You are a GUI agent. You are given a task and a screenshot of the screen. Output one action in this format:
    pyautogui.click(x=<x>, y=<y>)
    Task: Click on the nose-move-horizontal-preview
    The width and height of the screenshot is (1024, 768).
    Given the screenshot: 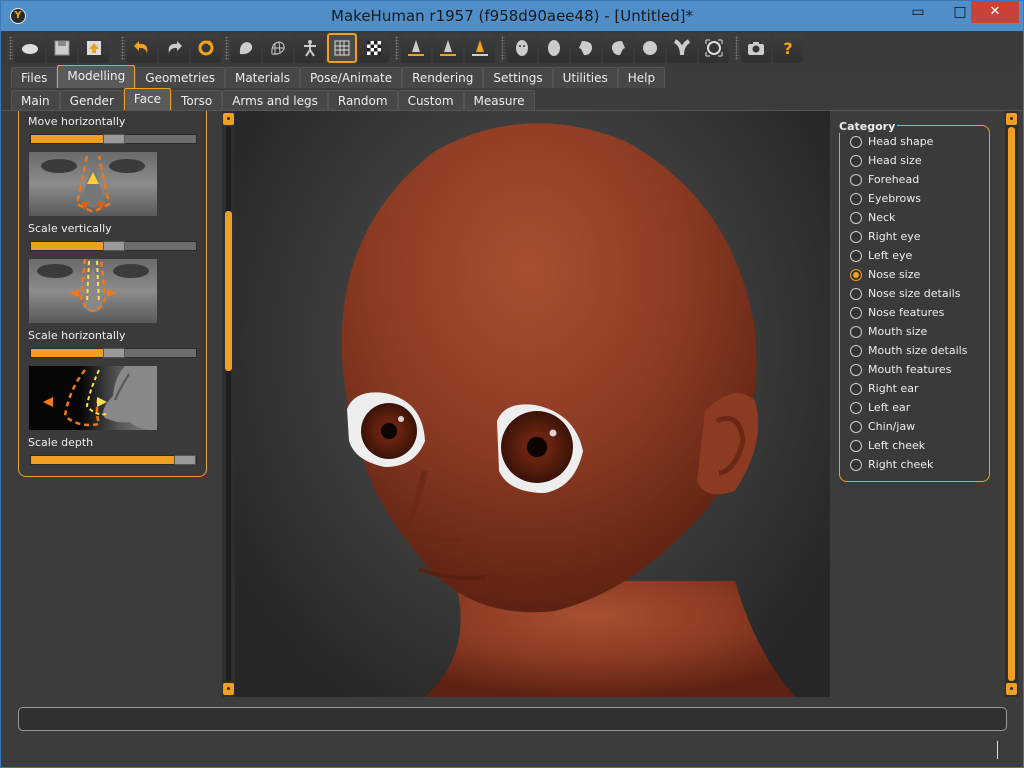 What is the action you would take?
    pyautogui.click(x=93, y=184)
    